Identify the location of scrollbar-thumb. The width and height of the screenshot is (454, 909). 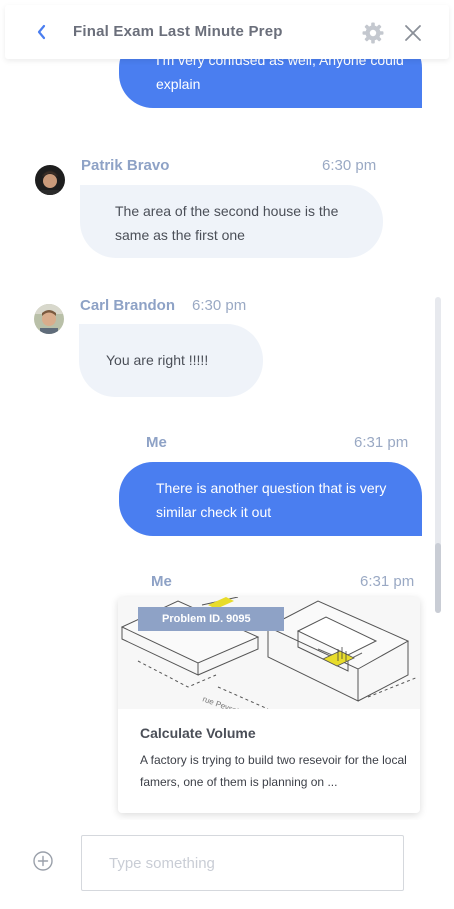
(438, 578).